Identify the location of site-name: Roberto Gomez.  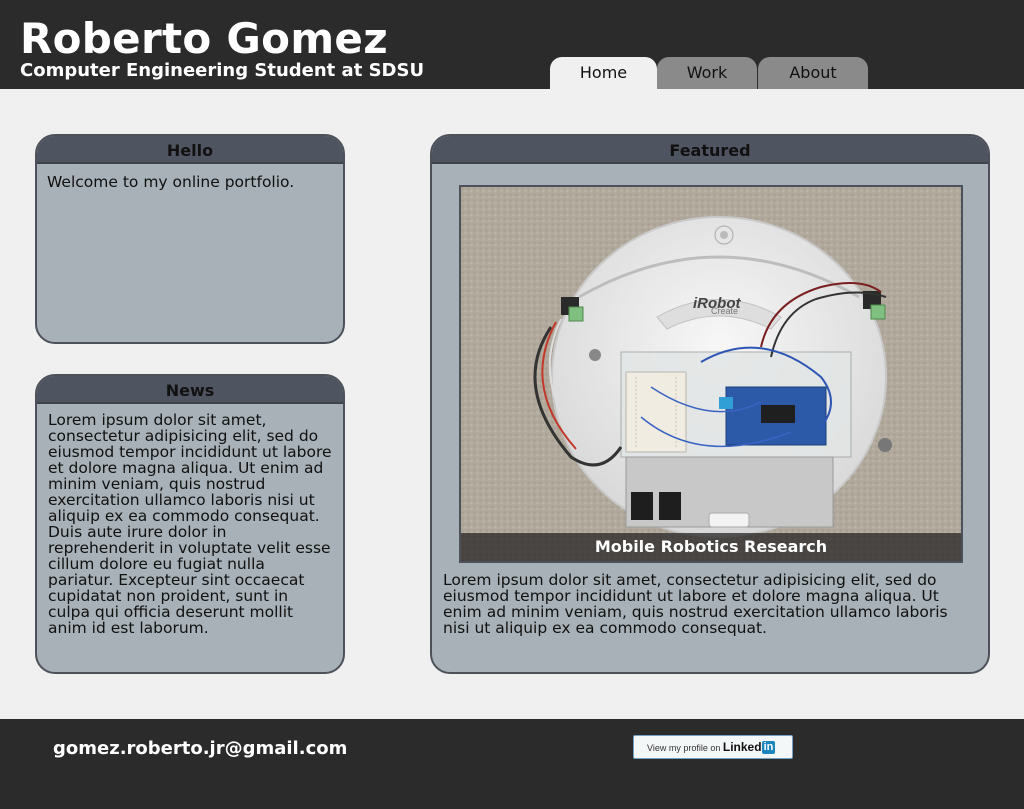
(204, 38).